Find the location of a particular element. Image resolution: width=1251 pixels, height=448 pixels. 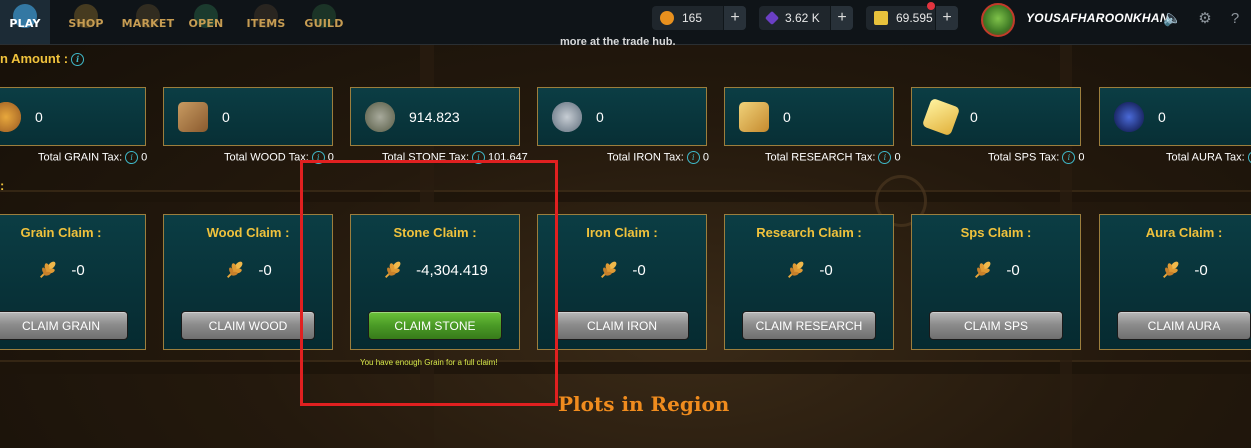

nav-label: MARKET is located at coordinates (148, 23).